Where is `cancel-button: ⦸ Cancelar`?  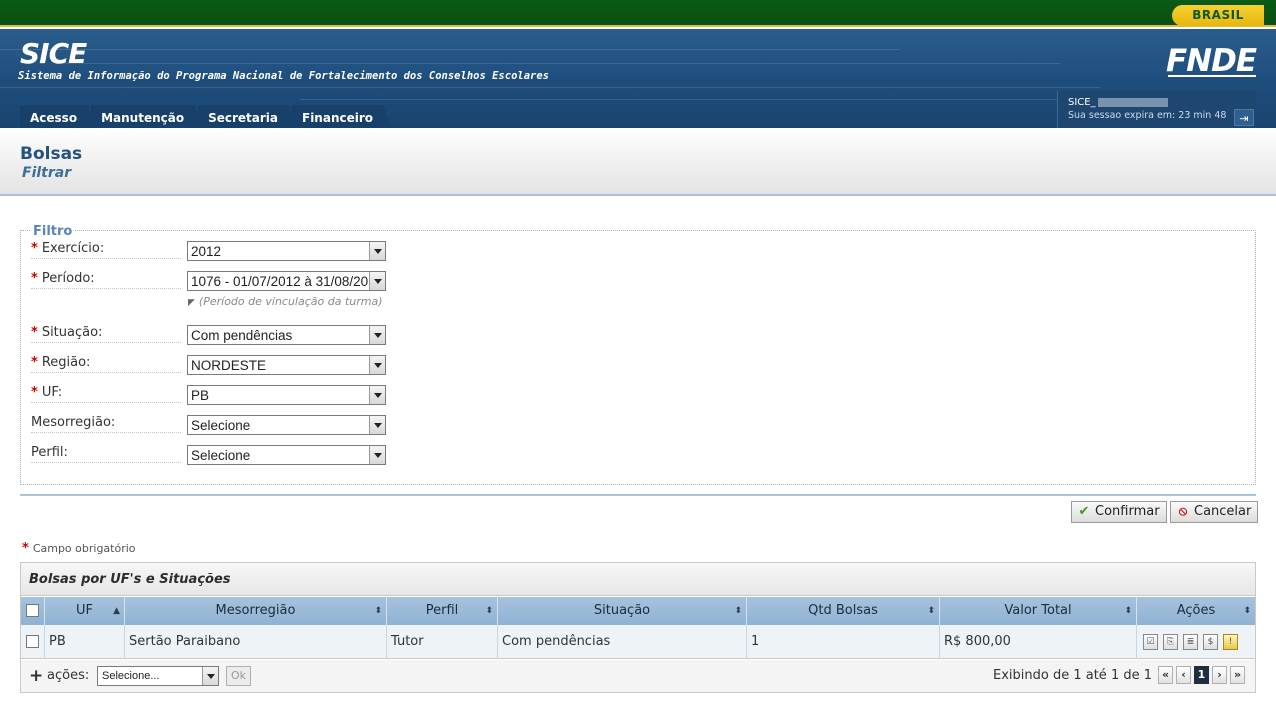 cancel-button: ⦸ Cancelar is located at coordinates (1214, 512).